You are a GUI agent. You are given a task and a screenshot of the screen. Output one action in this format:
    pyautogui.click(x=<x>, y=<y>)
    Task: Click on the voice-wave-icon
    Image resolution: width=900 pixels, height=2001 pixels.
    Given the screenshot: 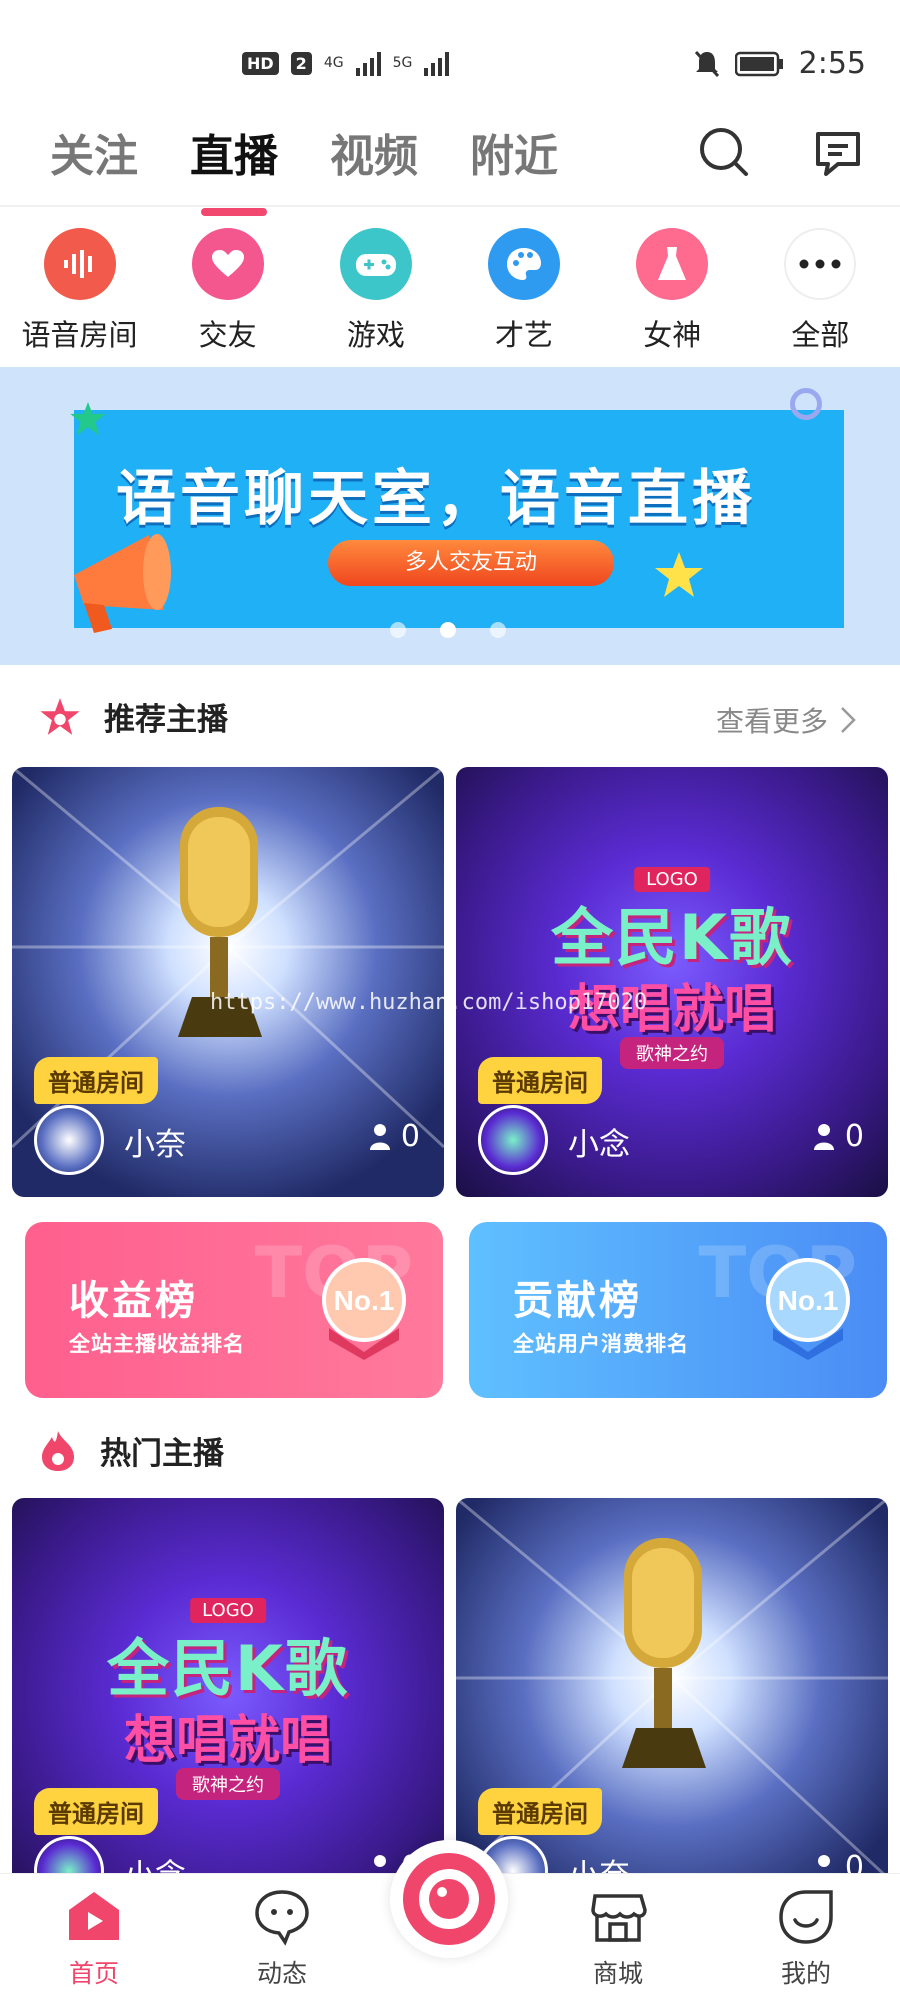 What is the action you would take?
    pyautogui.click(x=79, y=264)
    